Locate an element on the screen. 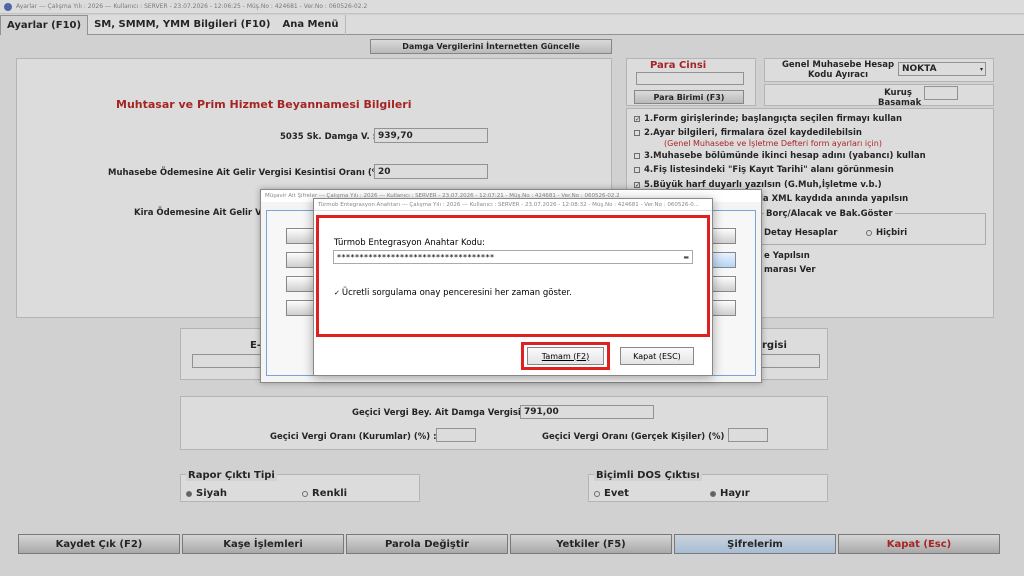  anahtar-kodu-value: *********************************** is located at coordinates (416, 257).